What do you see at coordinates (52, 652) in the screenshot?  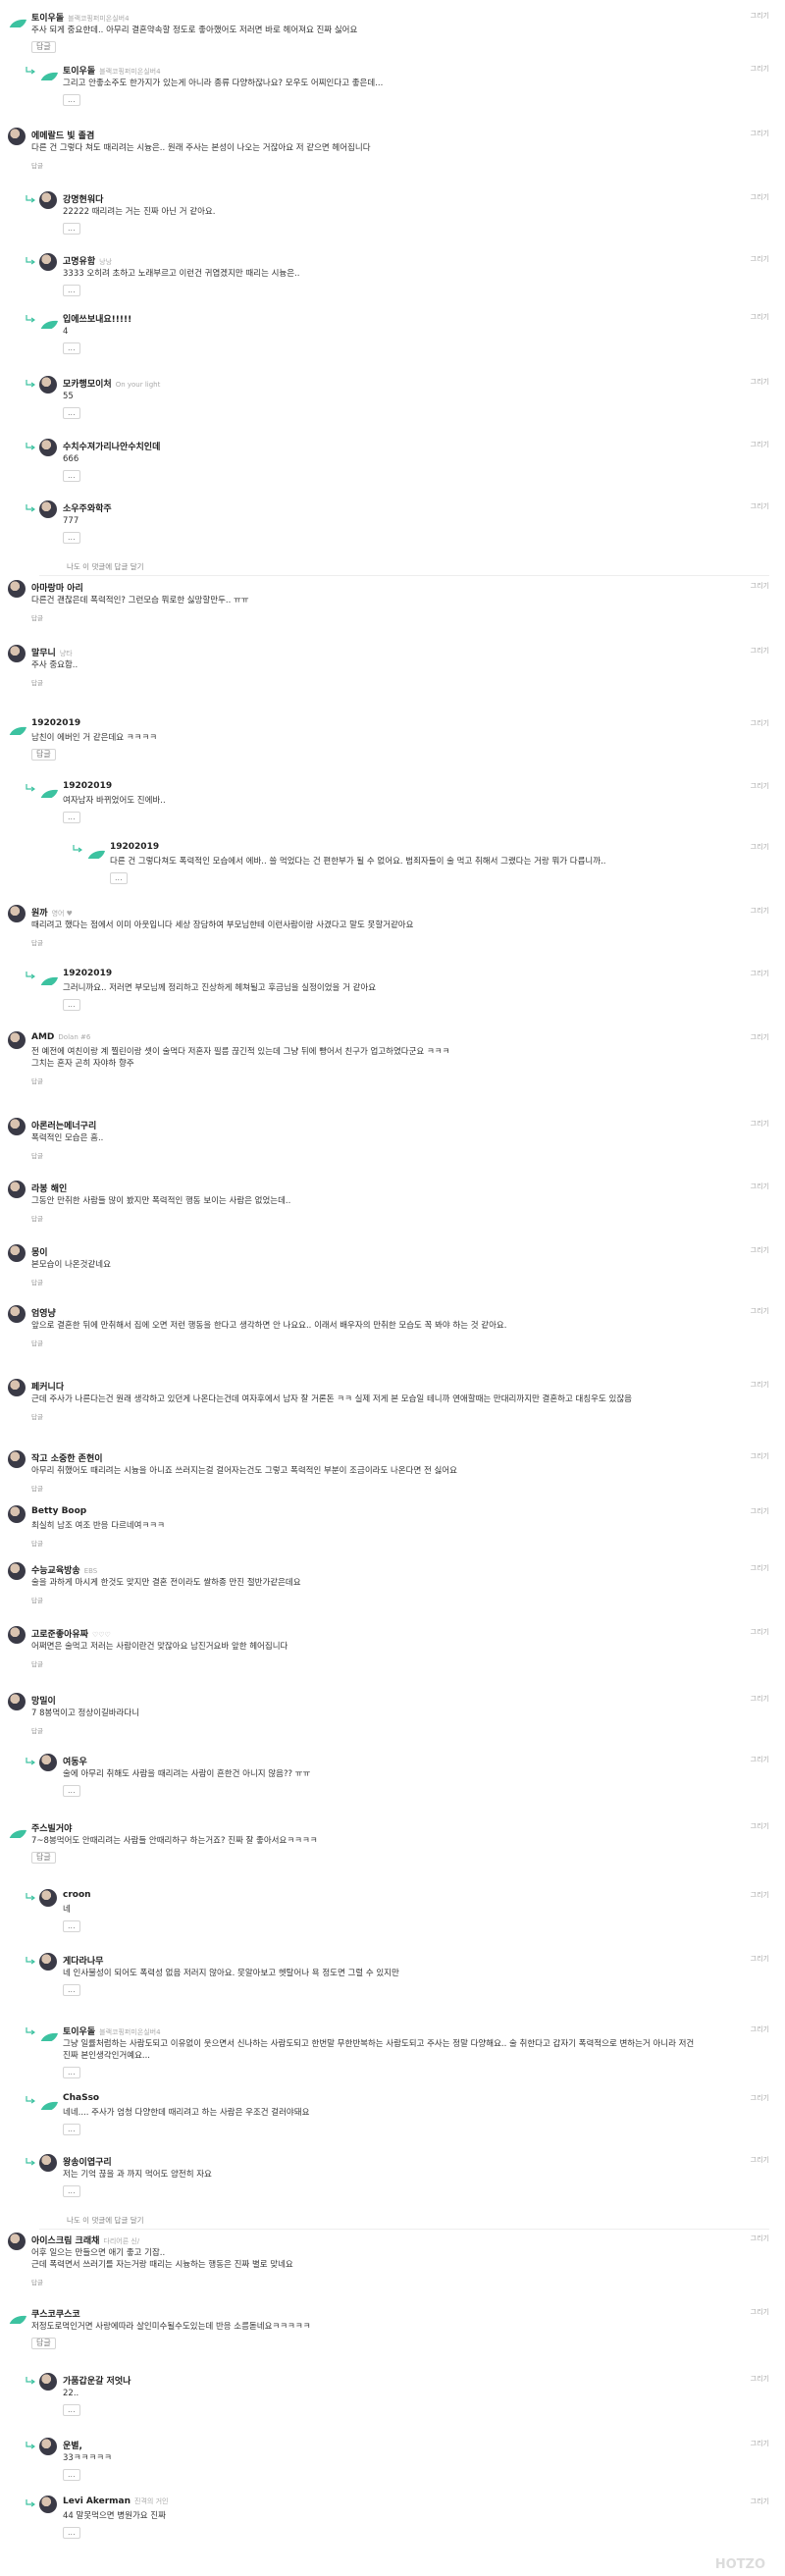 I see `comment-author: 말무니 냥타` at bounding box center [52, 652].